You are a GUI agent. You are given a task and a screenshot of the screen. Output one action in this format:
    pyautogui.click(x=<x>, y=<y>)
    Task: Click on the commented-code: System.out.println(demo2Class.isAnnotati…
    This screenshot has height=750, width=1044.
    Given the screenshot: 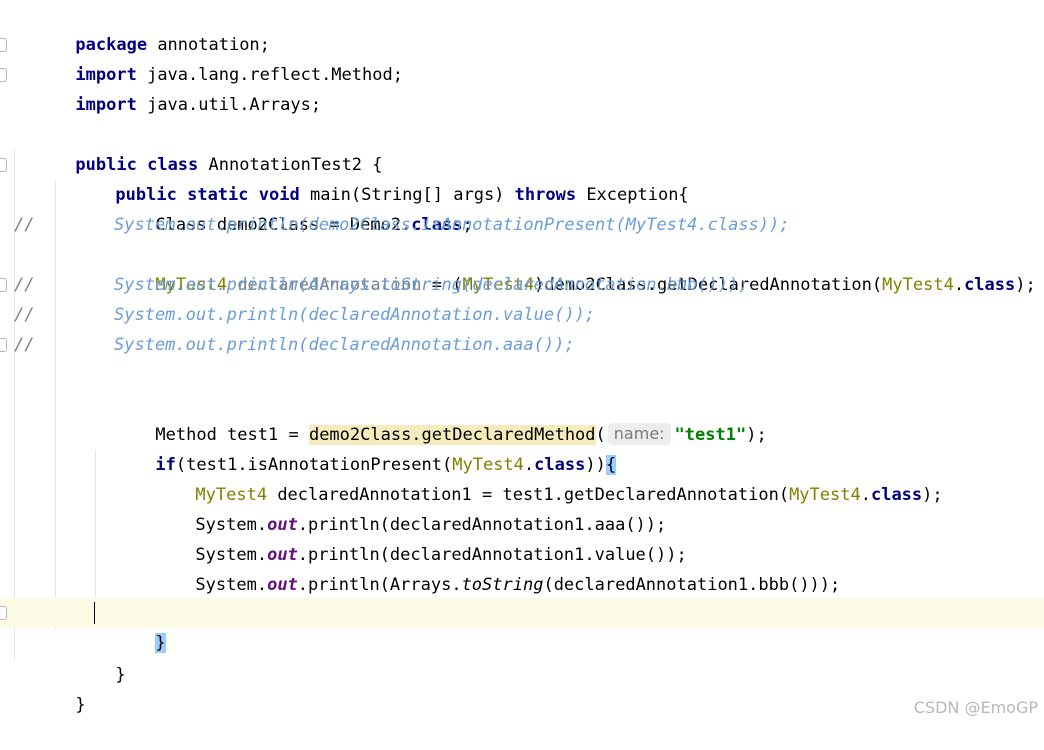 What is the action you would take?
    pyautogui.click(x=452, y=225)
    